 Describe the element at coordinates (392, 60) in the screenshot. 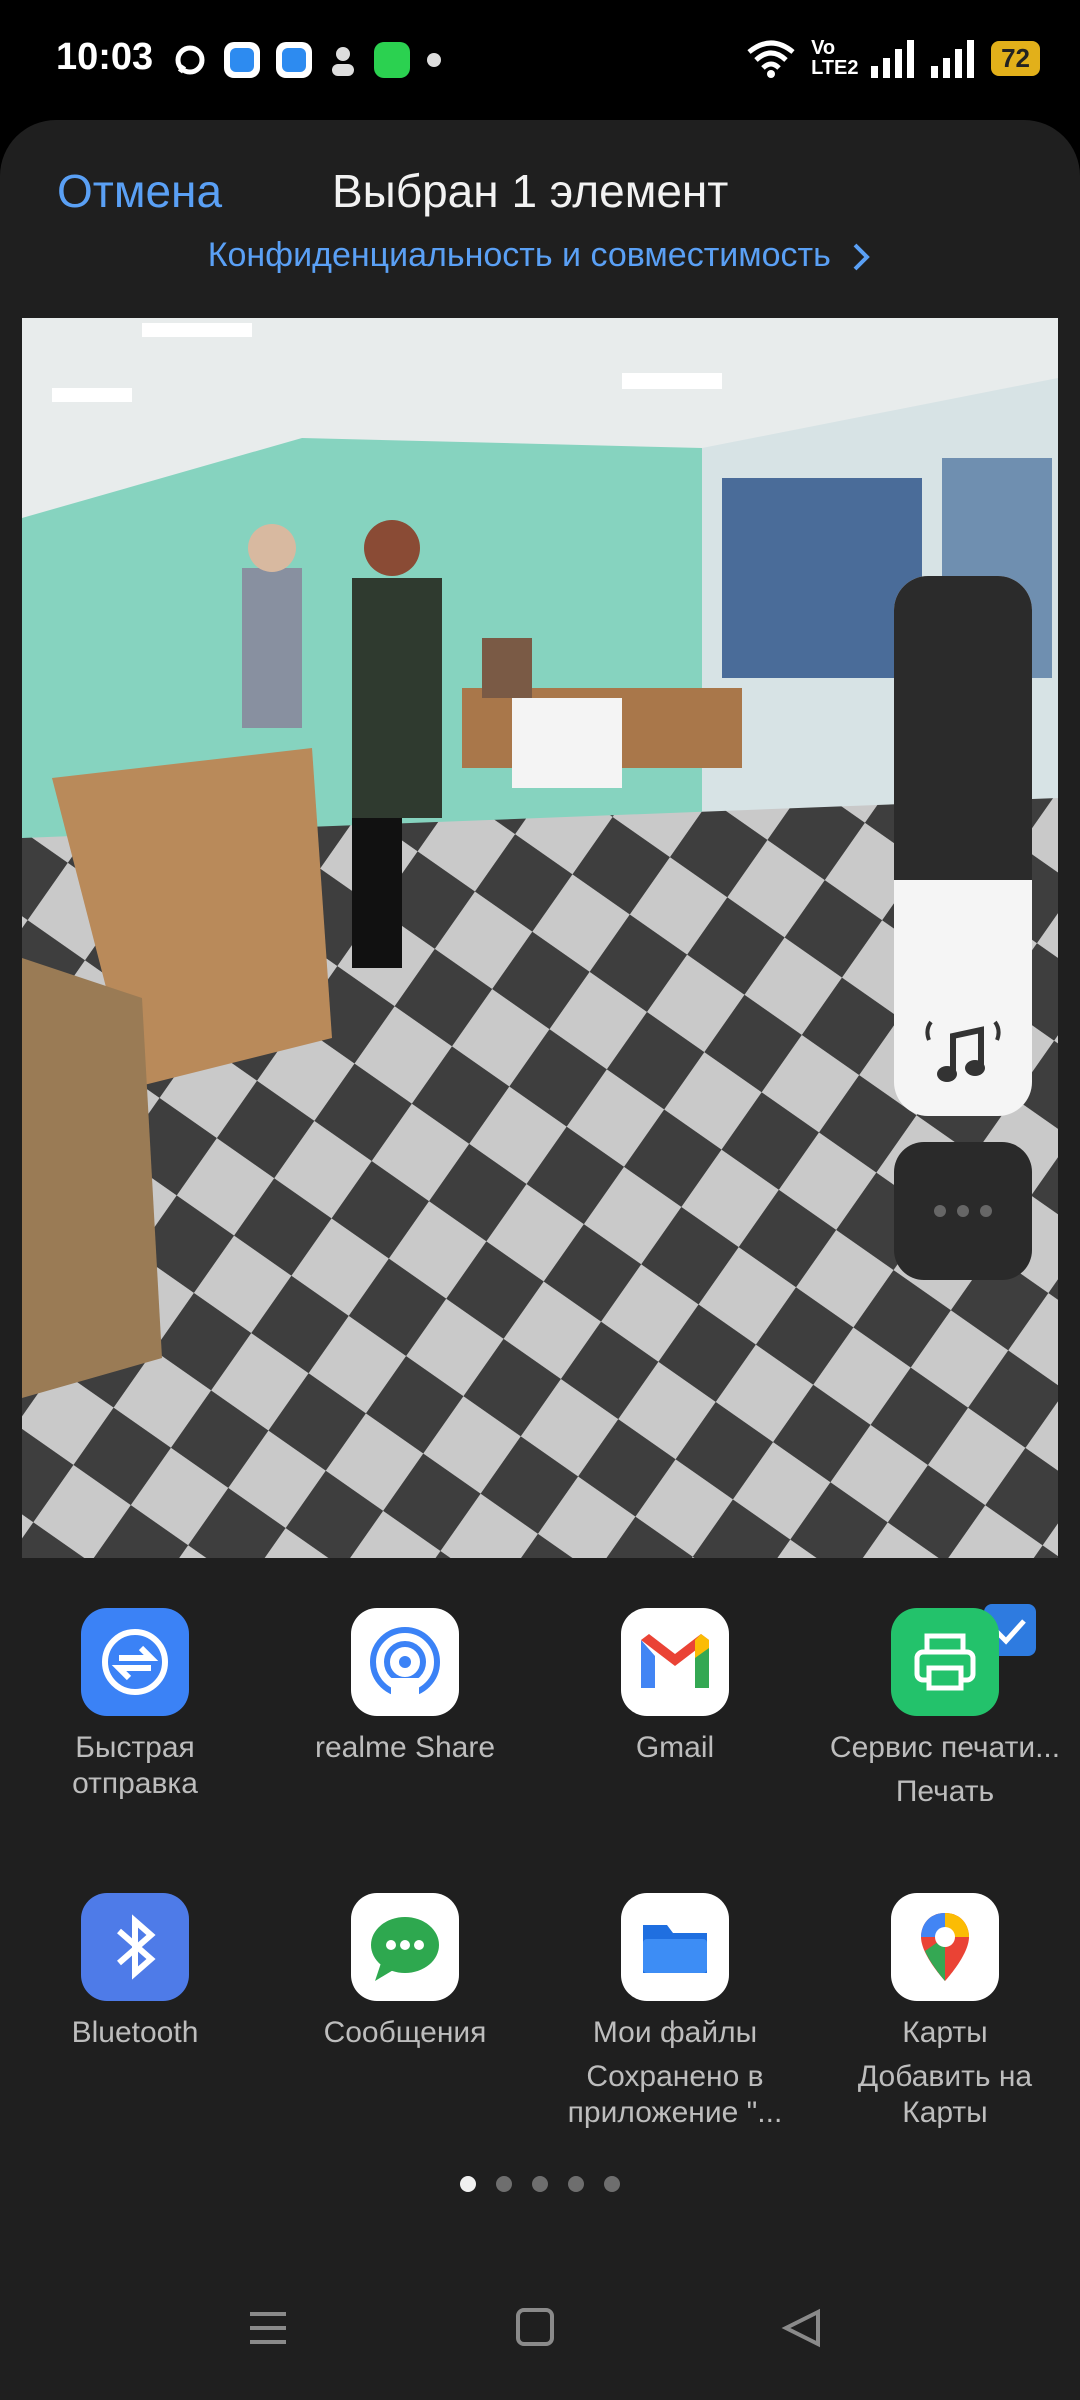

I see `green-app-icon` at that location.